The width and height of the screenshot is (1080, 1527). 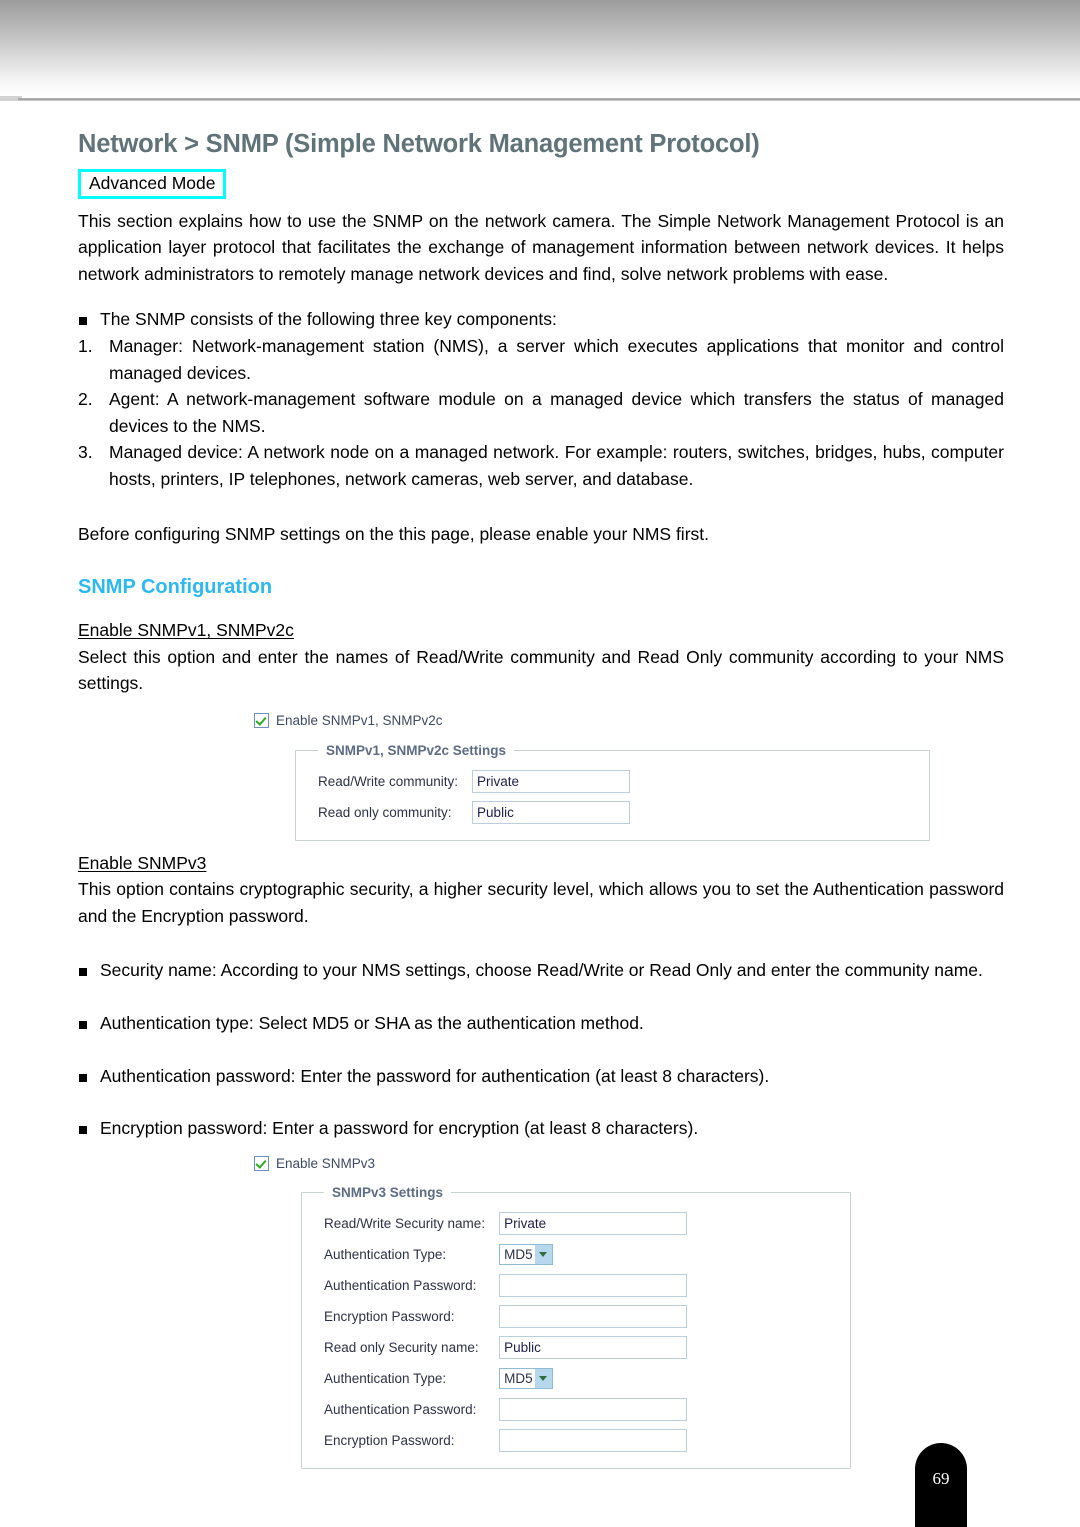 I want to click on rw-auth-password-field-cell, so click(x=593, y=1285).